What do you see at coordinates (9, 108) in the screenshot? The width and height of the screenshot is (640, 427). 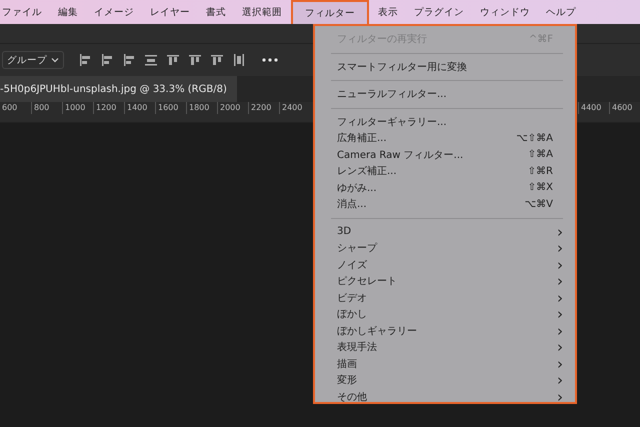 I see `ruler-label: 600` at bounding box center [9, 108].